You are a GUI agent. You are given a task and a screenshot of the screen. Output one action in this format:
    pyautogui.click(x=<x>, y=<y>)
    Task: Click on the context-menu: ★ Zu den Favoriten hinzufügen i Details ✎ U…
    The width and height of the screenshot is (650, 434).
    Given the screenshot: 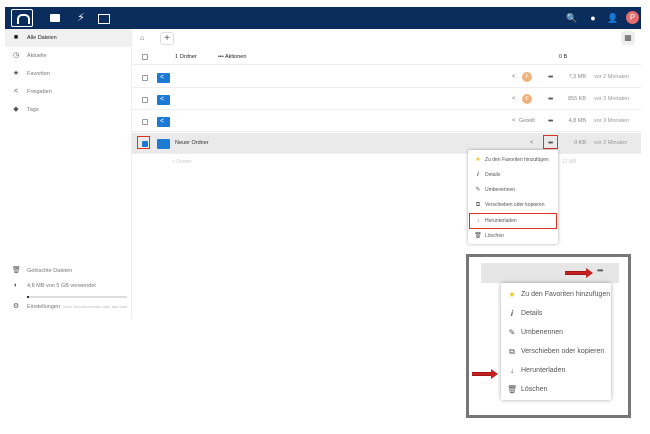 What is the action you would take?
    pyautogui.click(x=513, y=197)
    